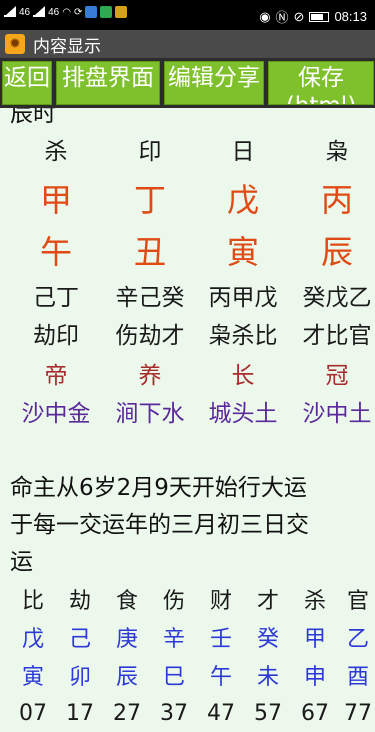 The height and width of the screenshot is (732, 375). I want to click on app-logo-icon: ✹, so click(15, 44).